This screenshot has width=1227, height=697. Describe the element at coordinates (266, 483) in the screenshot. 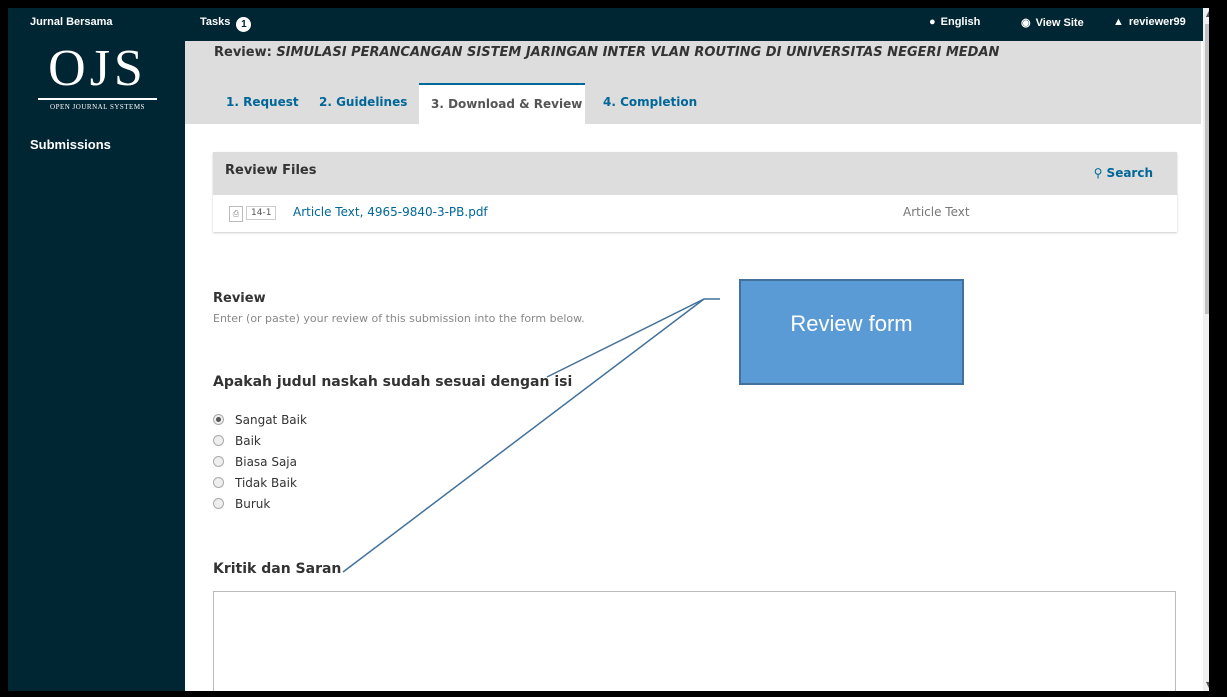

I see `radio-label: Tidak Baik` at that location.